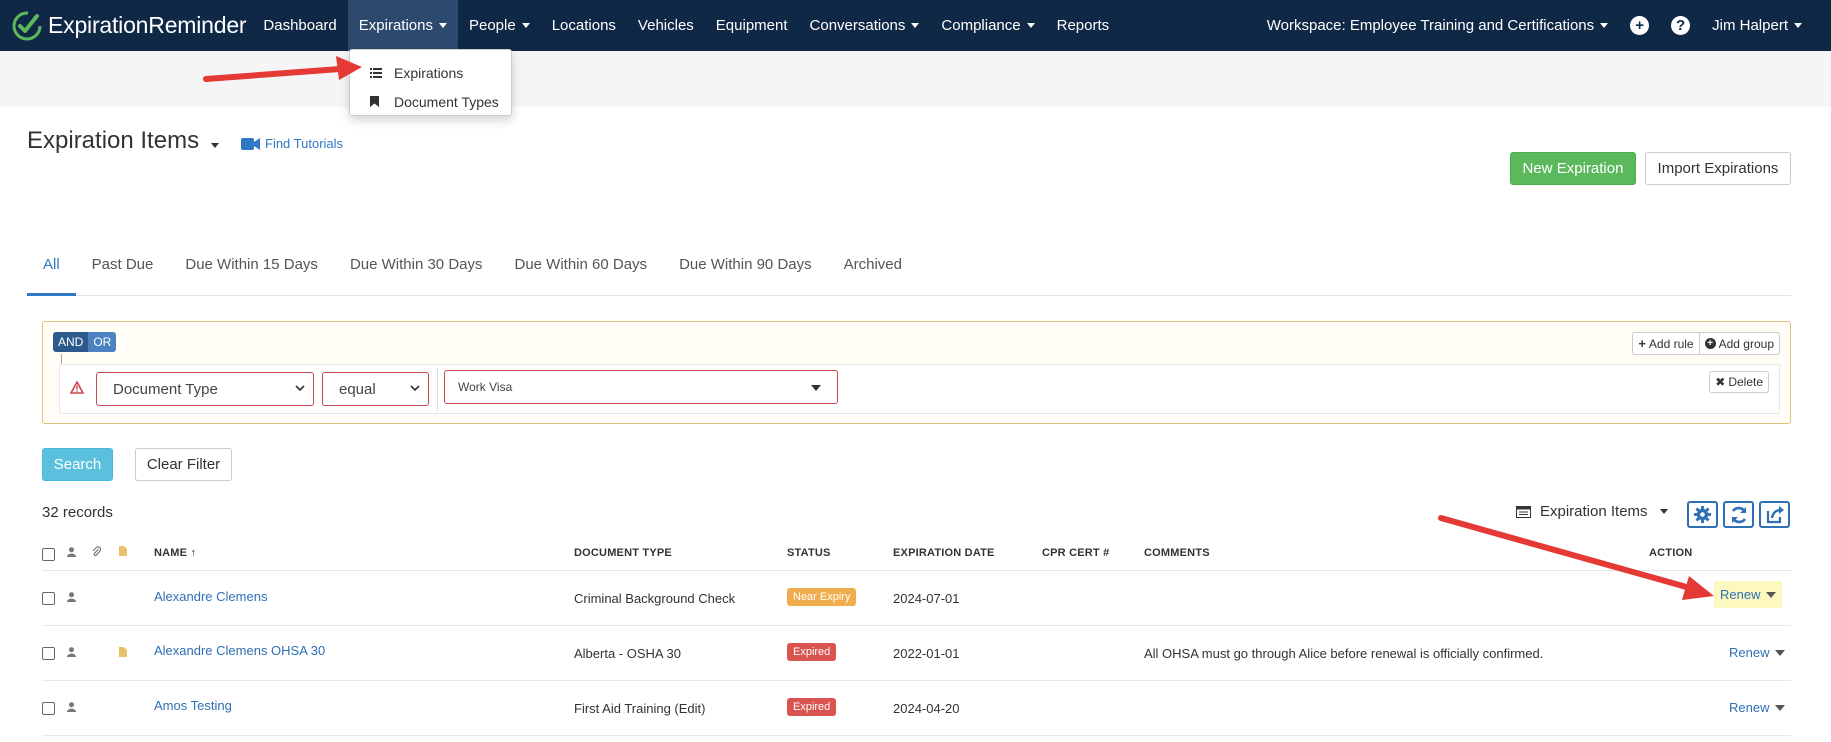 The image size is (1831, 742). What do you see at coordinates (809, 553) in the screenshot?
I see `col-status: STATUS` at bounding box center [809, 553].